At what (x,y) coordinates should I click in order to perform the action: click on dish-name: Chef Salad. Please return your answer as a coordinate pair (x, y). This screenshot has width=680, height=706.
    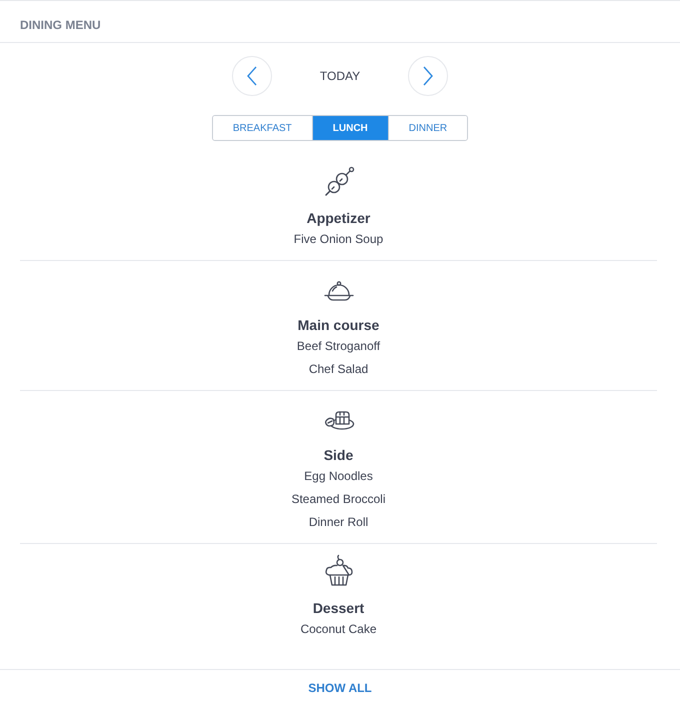
    Looking at the image, I should click on (338, 369).